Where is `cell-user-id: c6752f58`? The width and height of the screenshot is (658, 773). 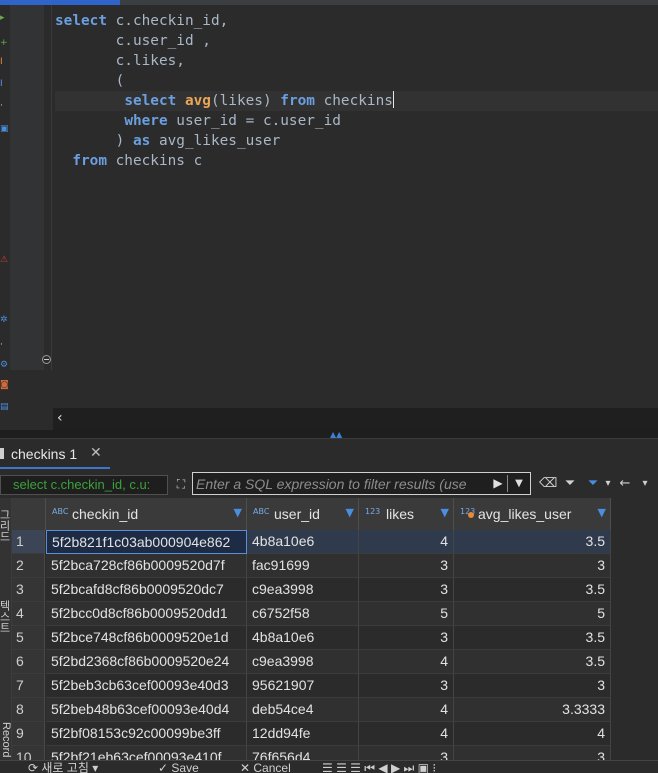 cell-user-id: c6752f58 is located at coordinates (303, 614).